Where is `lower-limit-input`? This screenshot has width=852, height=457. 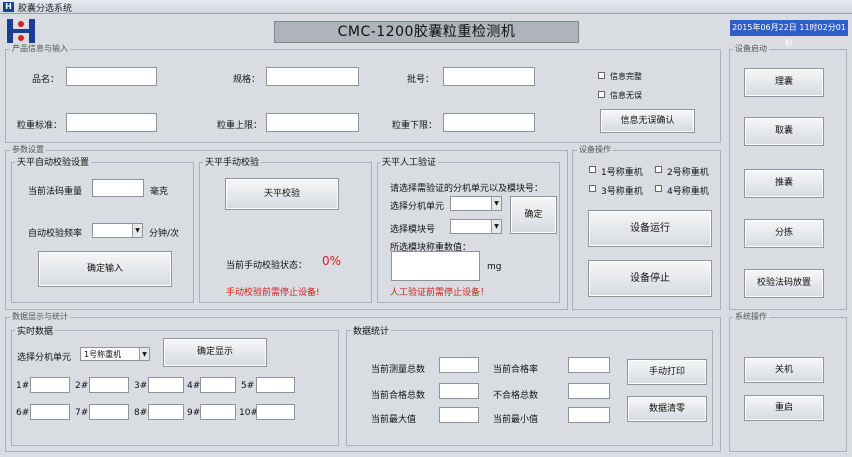 lower-limit-input is located at coordinates (489, 122).